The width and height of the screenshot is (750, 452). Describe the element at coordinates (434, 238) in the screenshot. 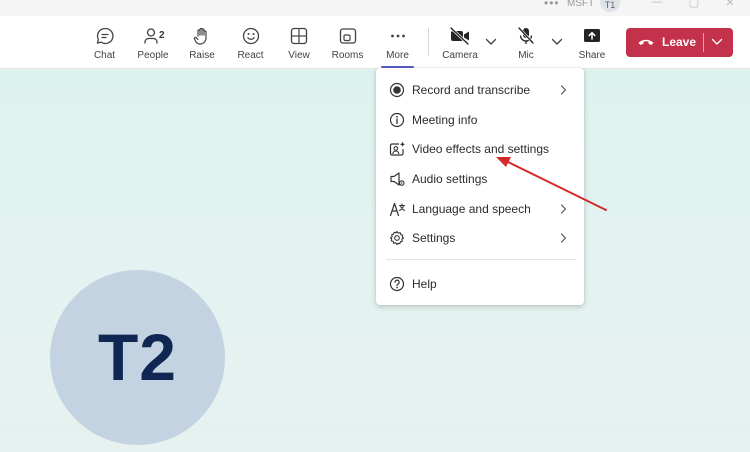

I see `menu-item-label: Settings` at that location.